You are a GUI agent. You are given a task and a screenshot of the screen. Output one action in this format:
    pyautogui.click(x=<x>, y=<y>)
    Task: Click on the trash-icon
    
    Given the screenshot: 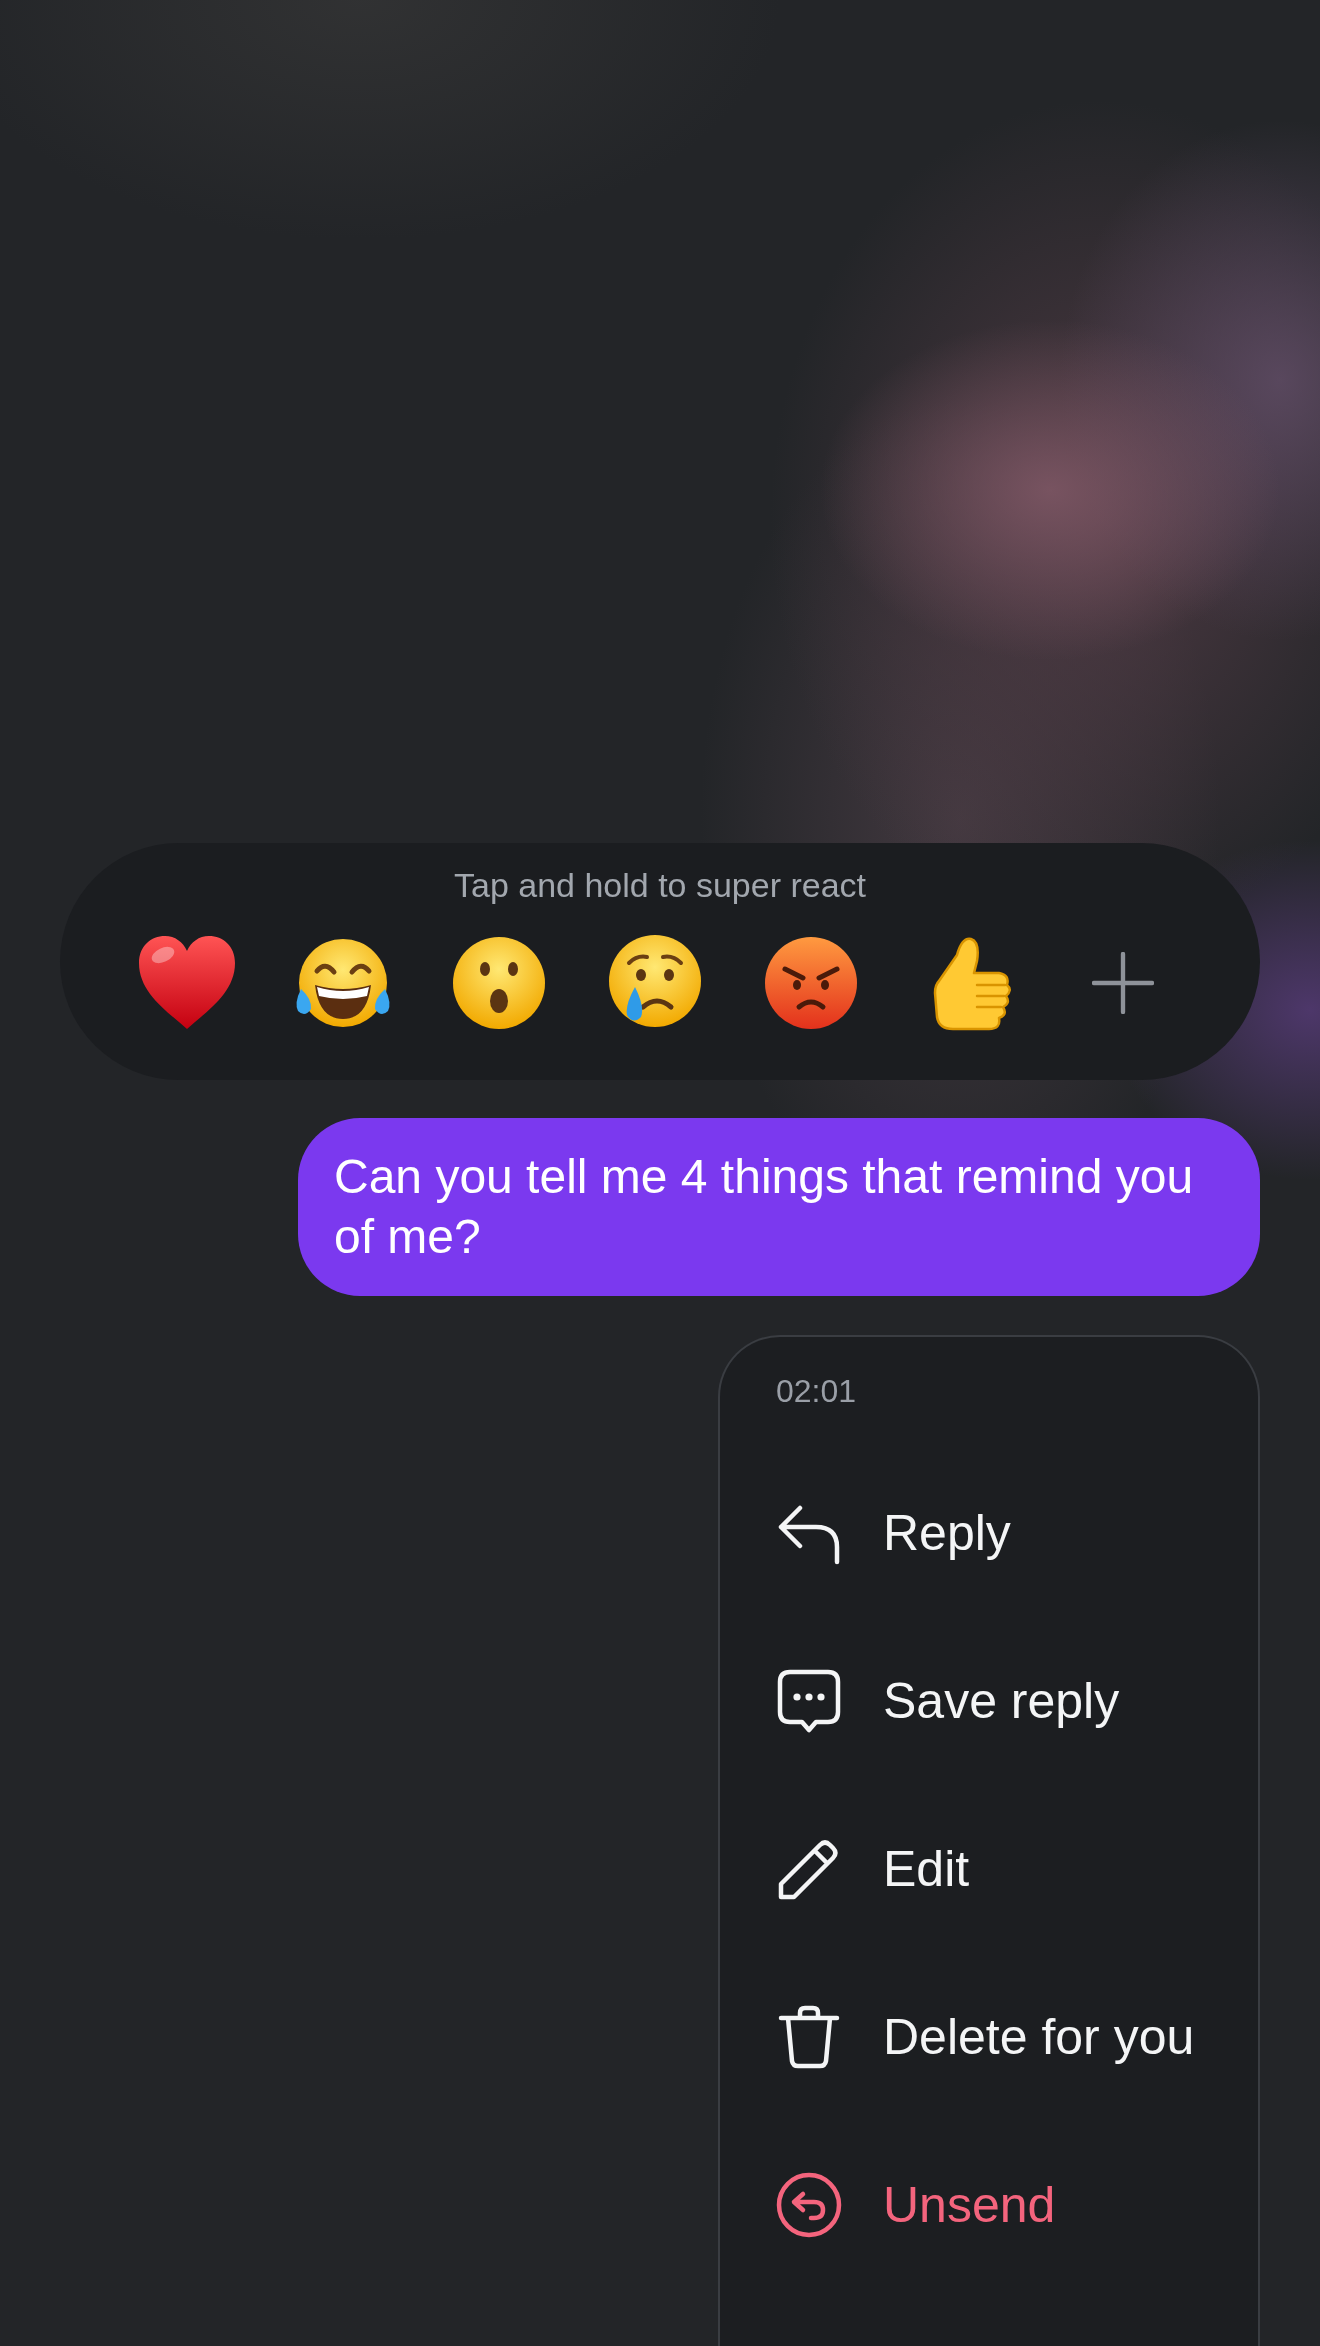 What is the action you would take?
    pyautogui.click(x=809, y=2037)
    